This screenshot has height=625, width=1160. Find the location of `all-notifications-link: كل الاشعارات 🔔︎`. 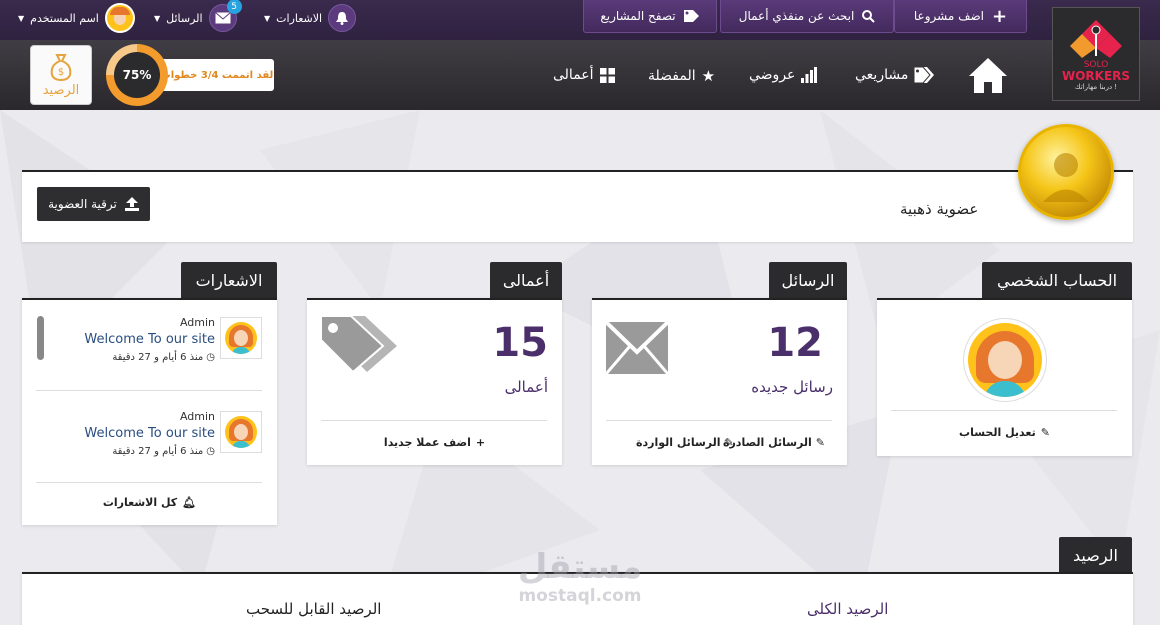

all-notifications-link: كل الاشعارات 🔔︎ is located at coordinates (149, 502).